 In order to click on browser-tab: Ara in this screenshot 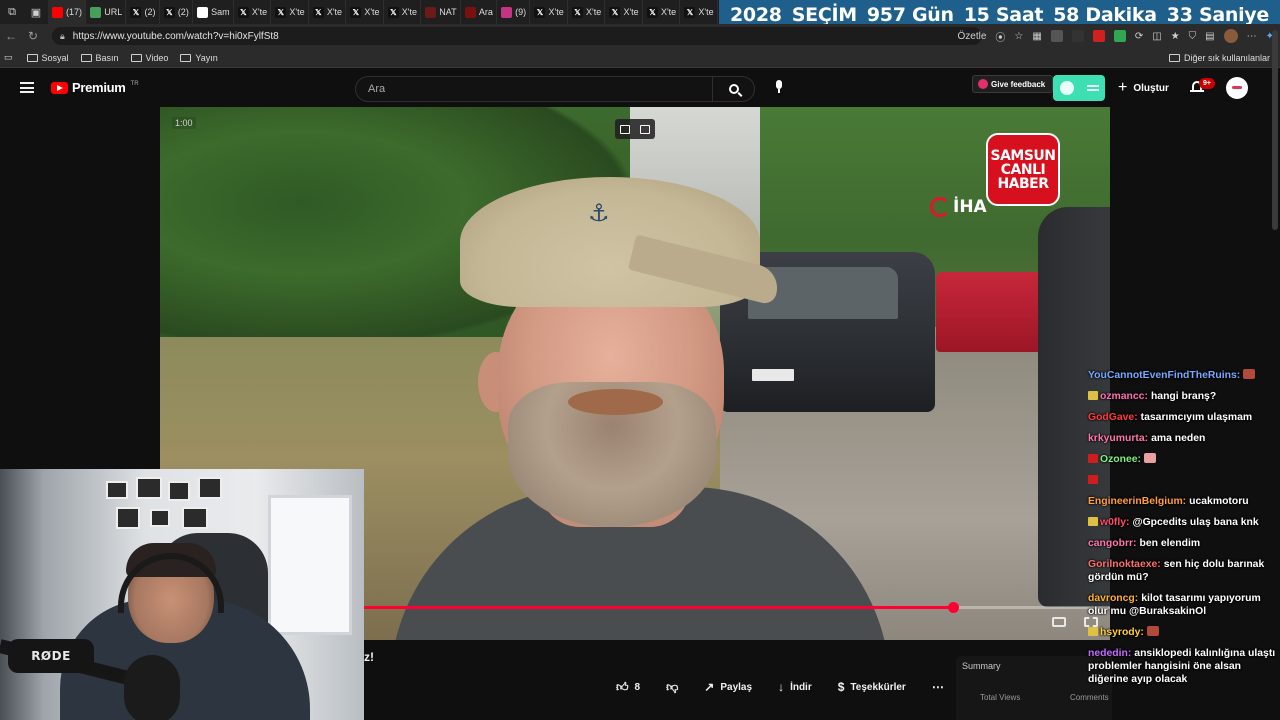, I will do `click(479, 12)`.